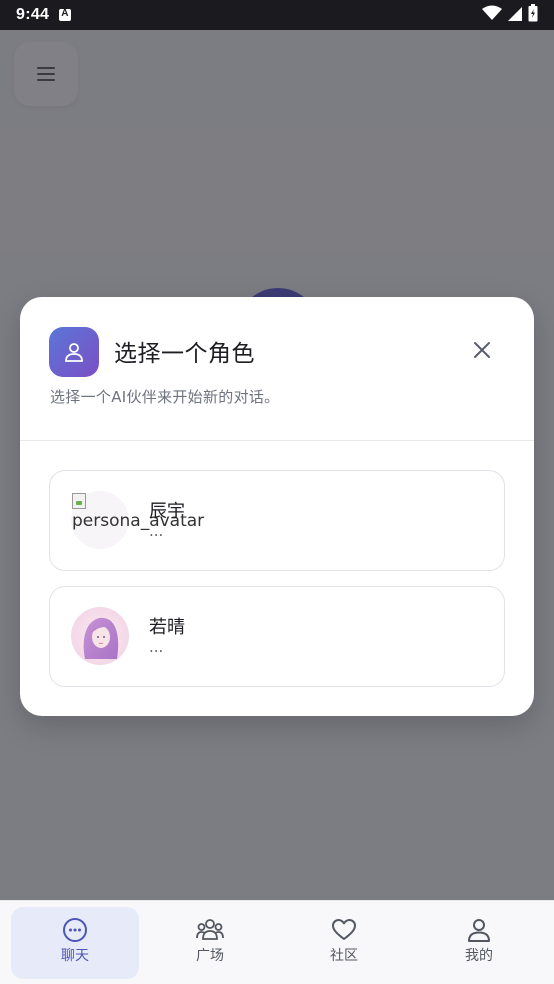  What do you see at coordinates (479, 930) in the screenshot?
I see `profile-icon` at bounding box center [479, 930].